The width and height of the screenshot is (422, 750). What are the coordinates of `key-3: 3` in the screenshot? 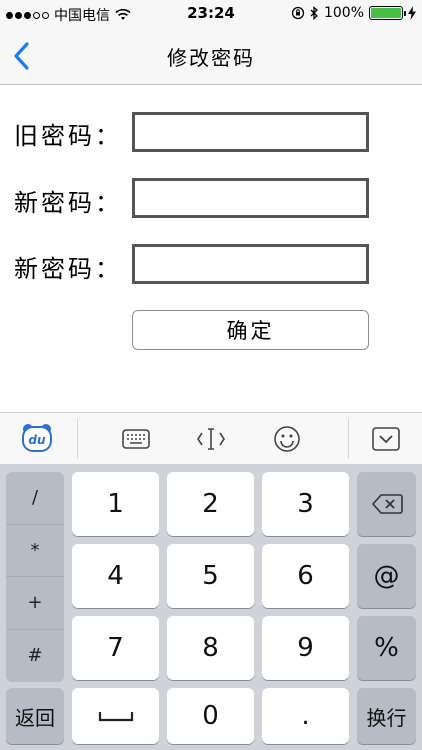 It's located at (305, 504).